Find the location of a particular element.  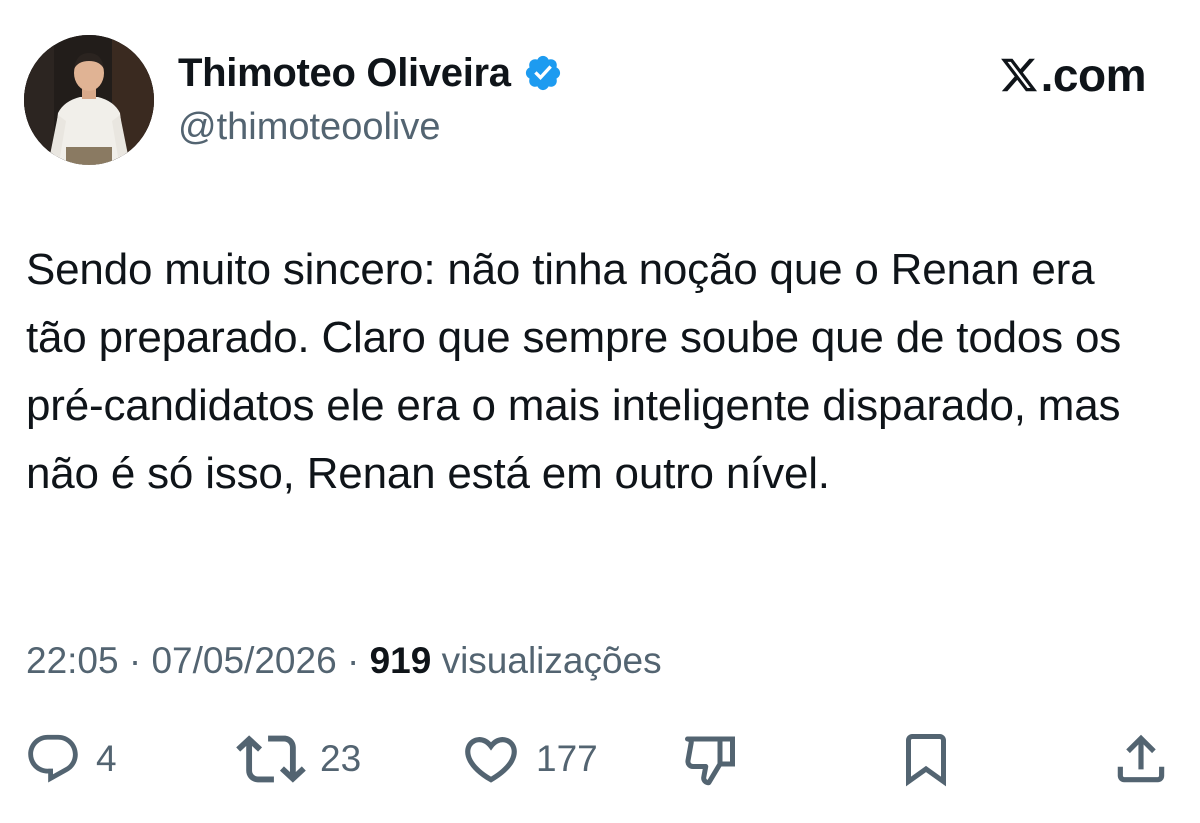

reply-button: 4 is located at coordinates (70, 759).